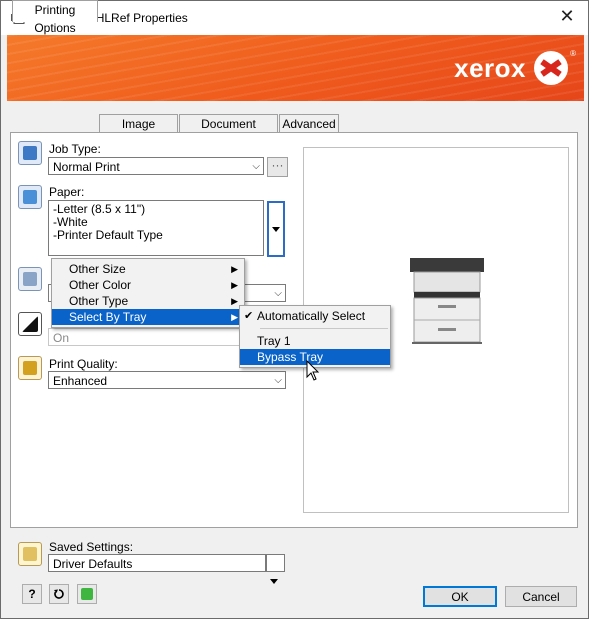  Describe the element at coordinates (138, 131) in the screenshot. I see `tab-image-options: Image Options` at that location.